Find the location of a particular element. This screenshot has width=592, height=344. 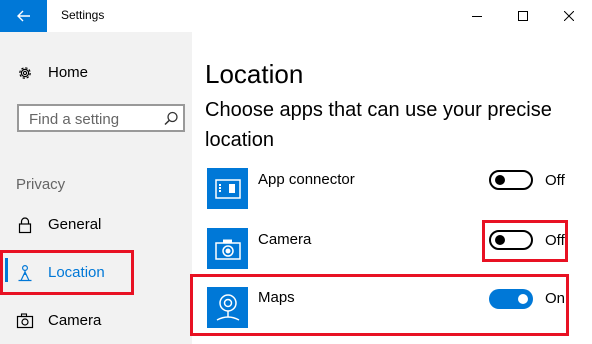

app-connector-icon is located at coordinates (227, 188).